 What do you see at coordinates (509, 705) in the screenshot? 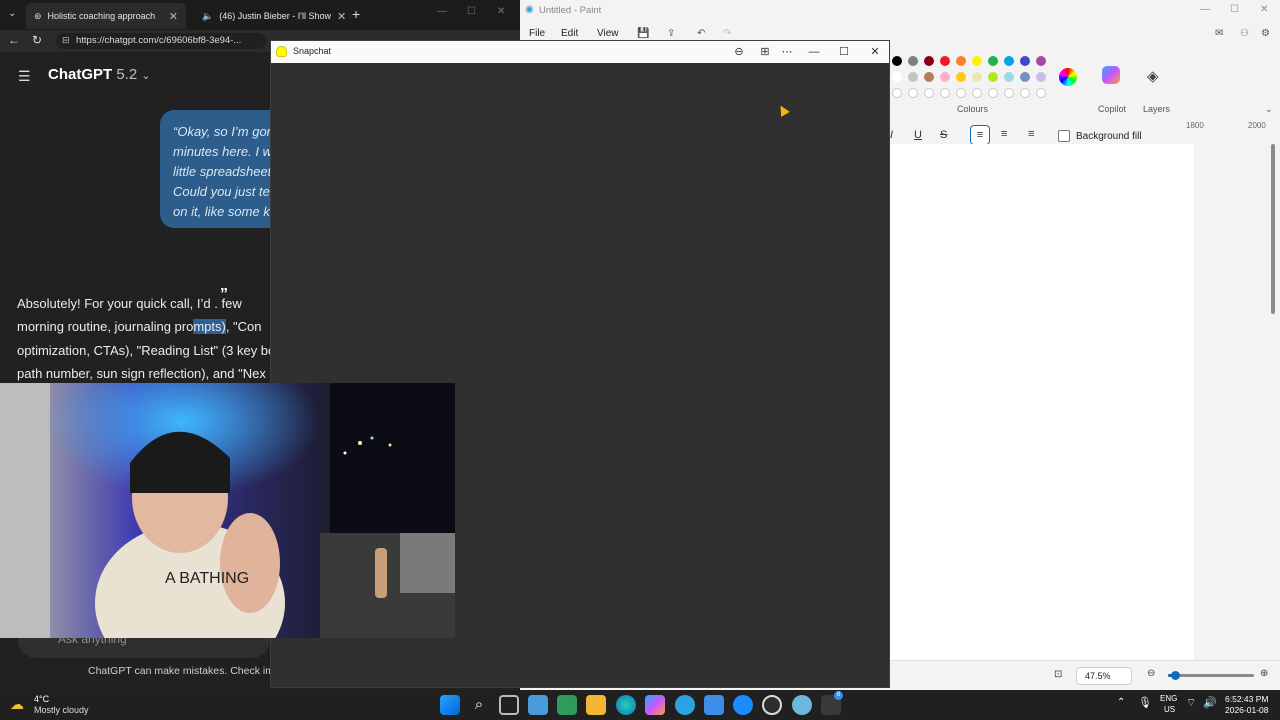
I see `task-view-icon` at bounding box center [509, 705].